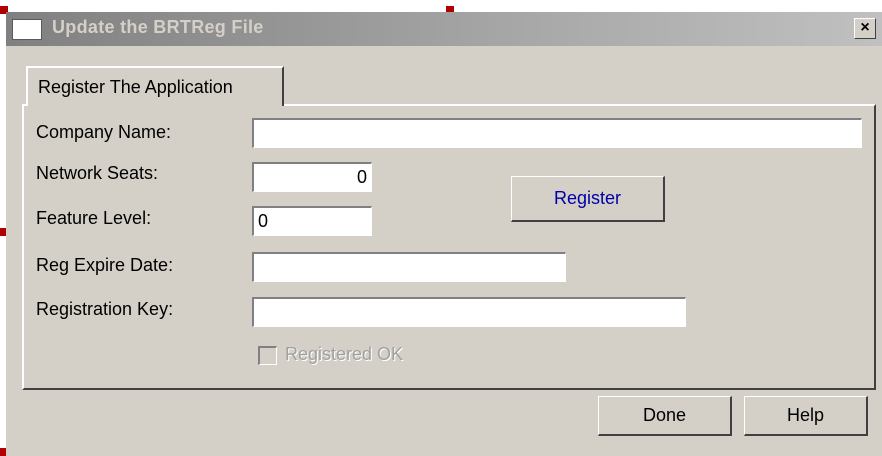 The image size is (882, 456). What do you see at coordinates (588, 199) in the screenshot?
I see `register-button: Register` at bounding box center [588, 199].